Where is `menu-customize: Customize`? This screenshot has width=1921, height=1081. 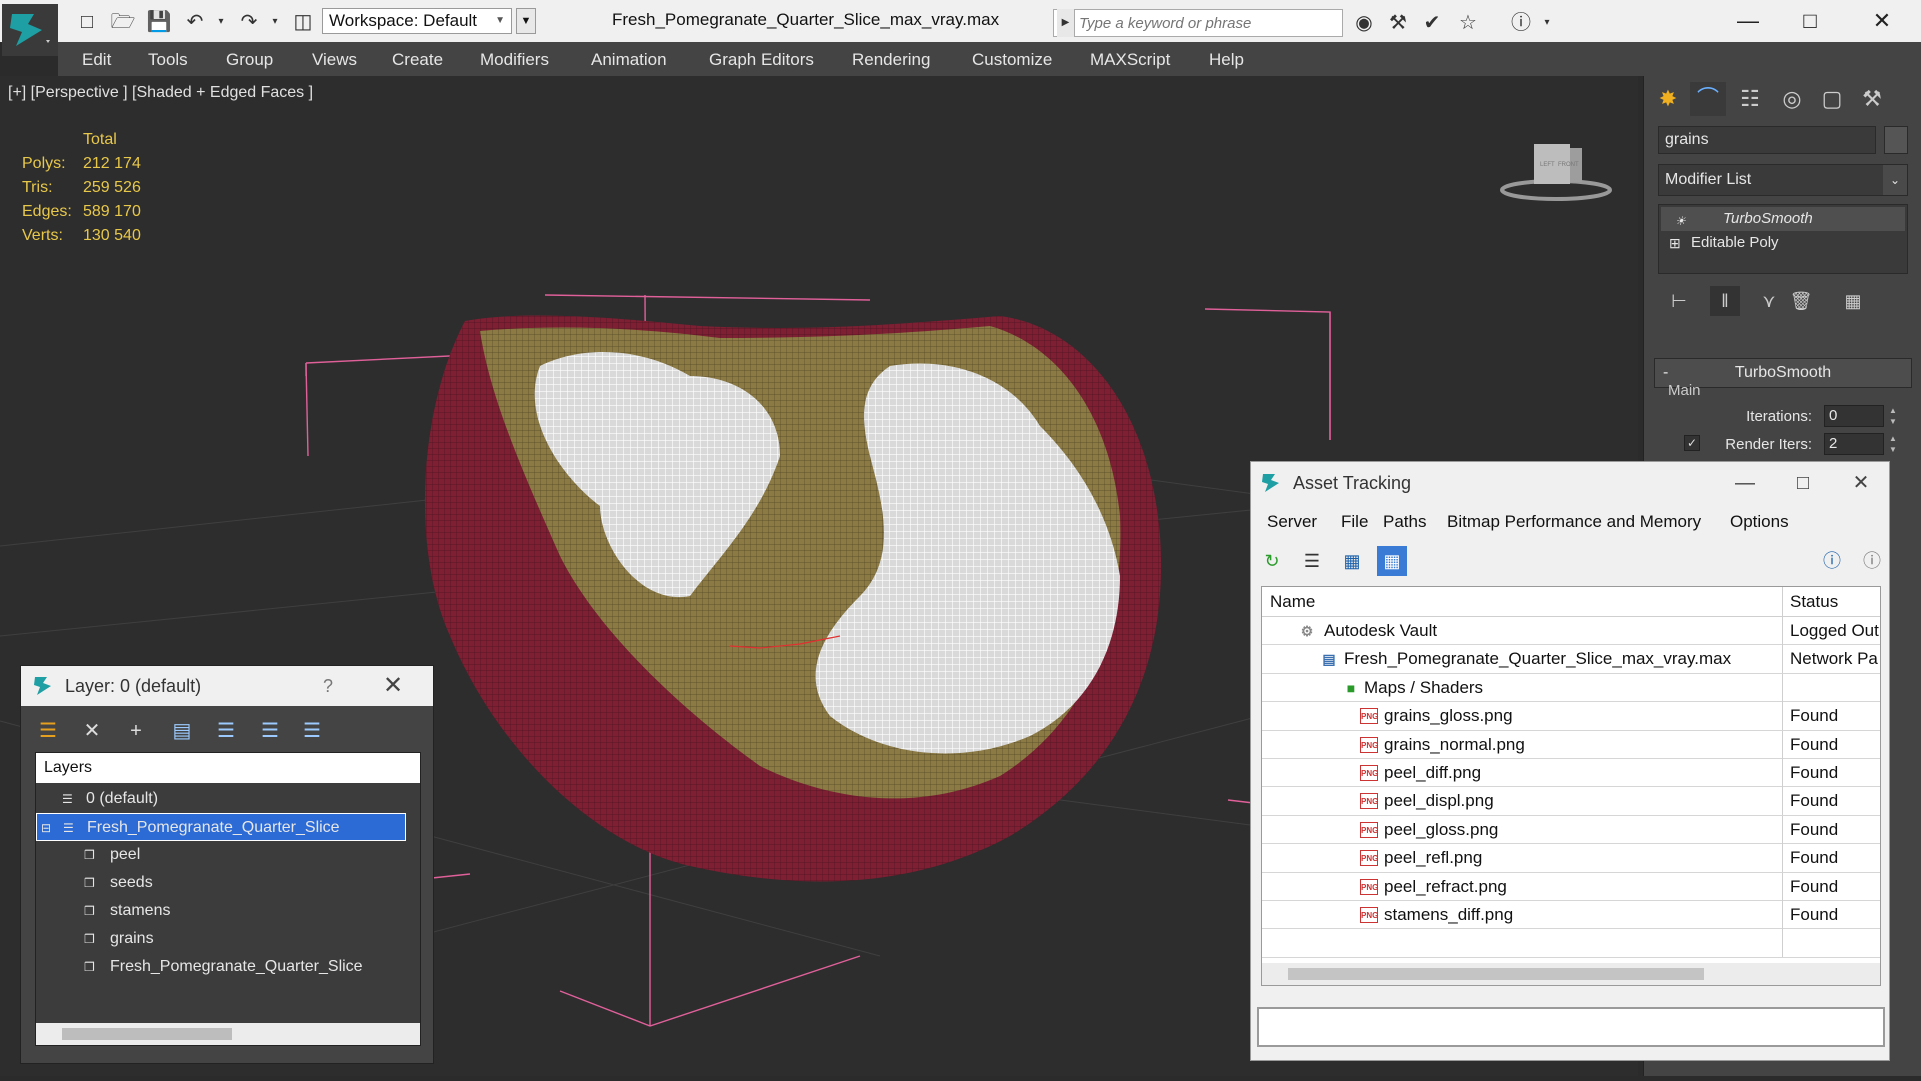 menu-customize: Customize is located at coordinates (1012, 60).